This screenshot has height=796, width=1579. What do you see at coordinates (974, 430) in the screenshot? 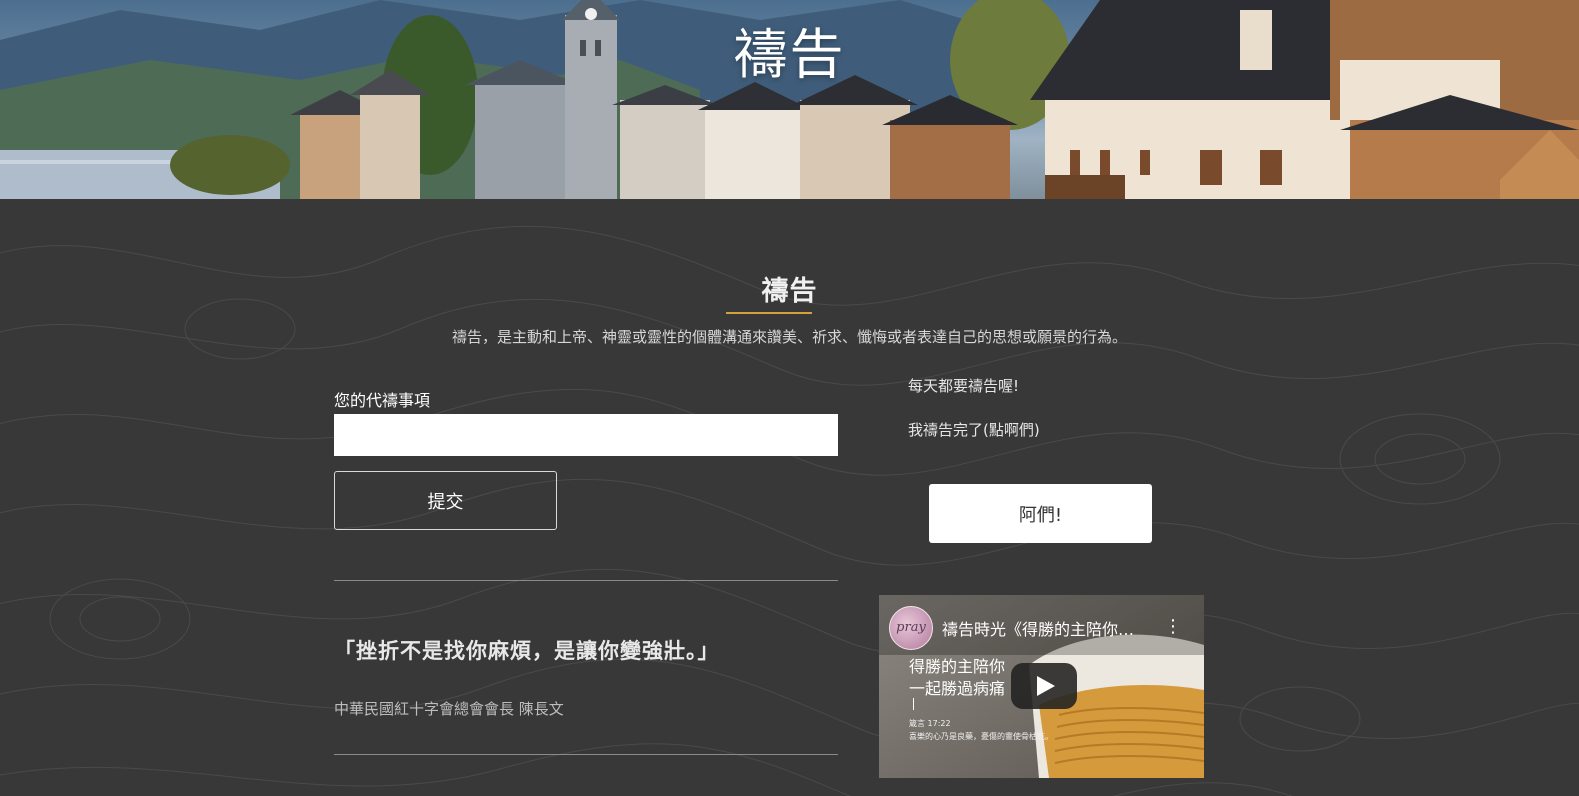
I see `prayer-done-prompt: 我禱告完了(點啊們)` at bounding box center [974, 430].